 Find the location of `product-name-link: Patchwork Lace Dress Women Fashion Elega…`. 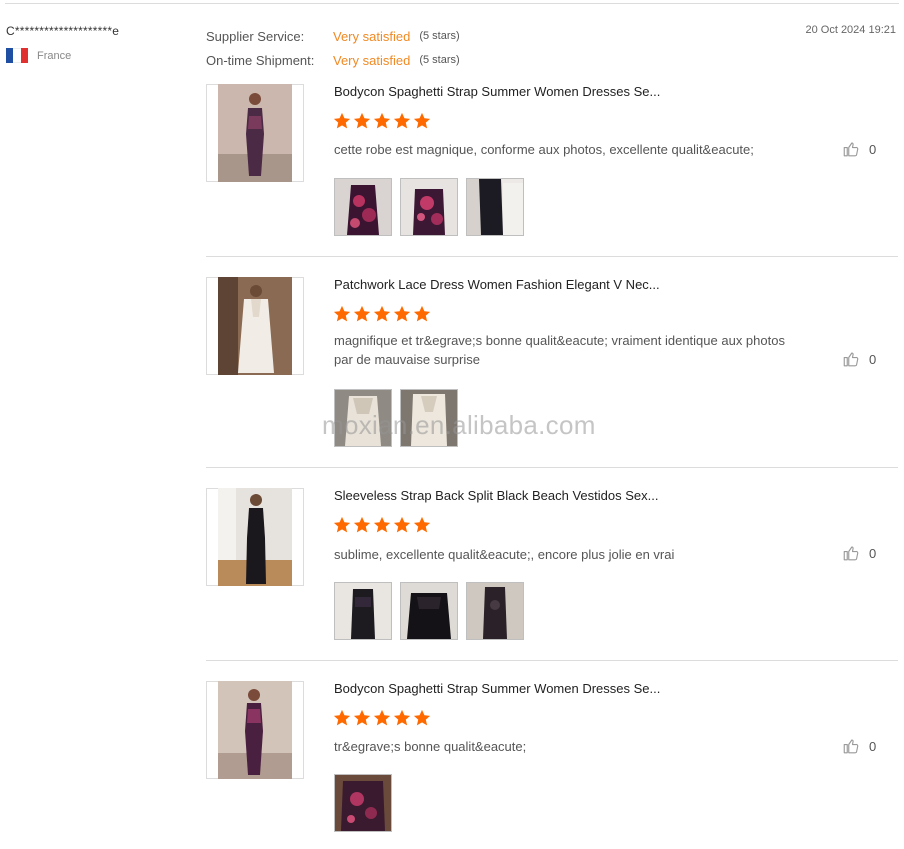

product-name-link: Patchwork Lace Dress Women Fashion Elega… is located at coordinates (497, 284).